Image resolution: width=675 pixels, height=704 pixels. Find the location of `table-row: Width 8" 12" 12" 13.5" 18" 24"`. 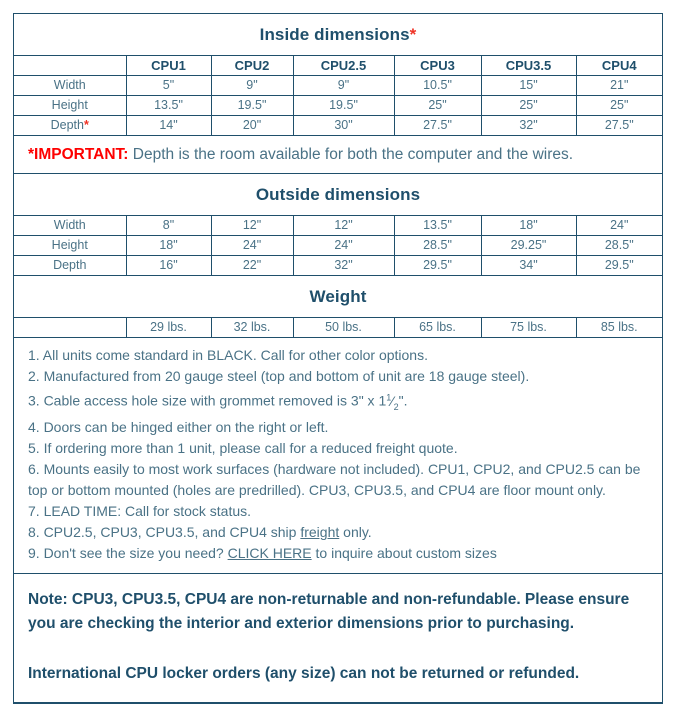

table-row: Width 8" 12" 12" 13.5" 18" 24" is located at coordinates (338, 225).